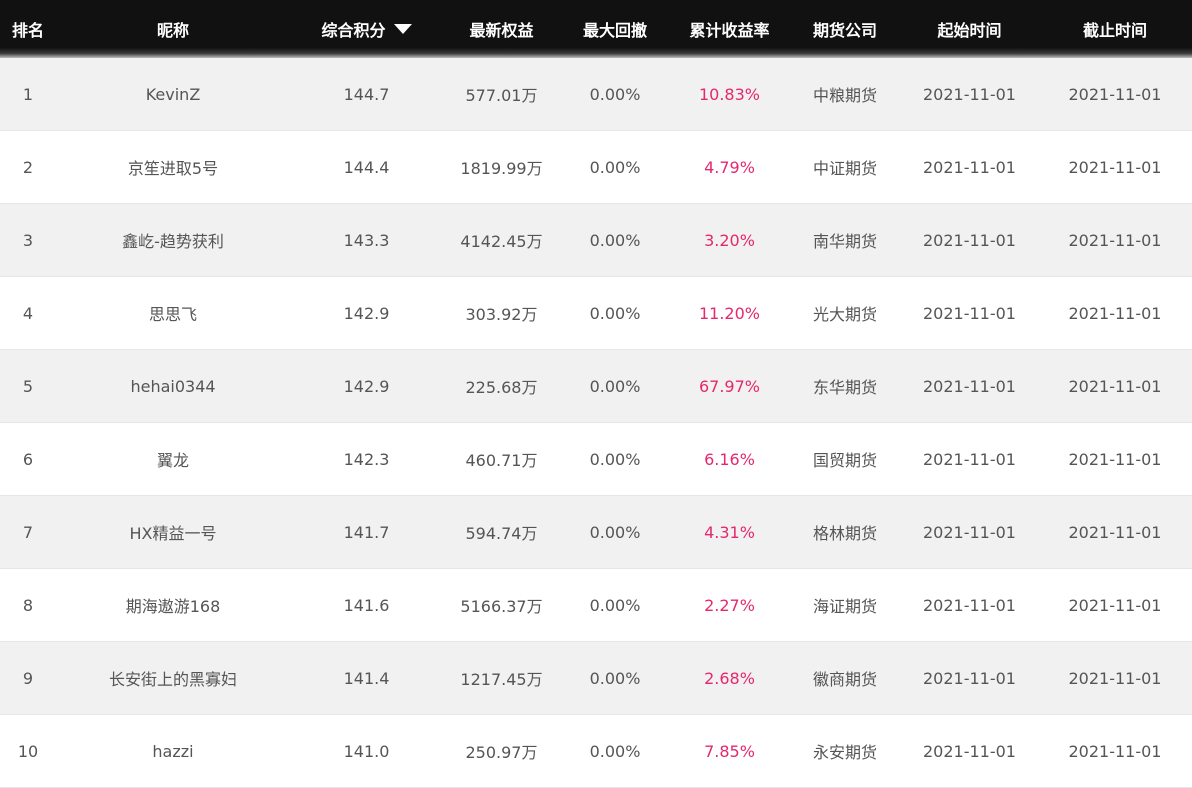  I want to click on cell-cumulative-return: 6.16%, so click(729, 459).